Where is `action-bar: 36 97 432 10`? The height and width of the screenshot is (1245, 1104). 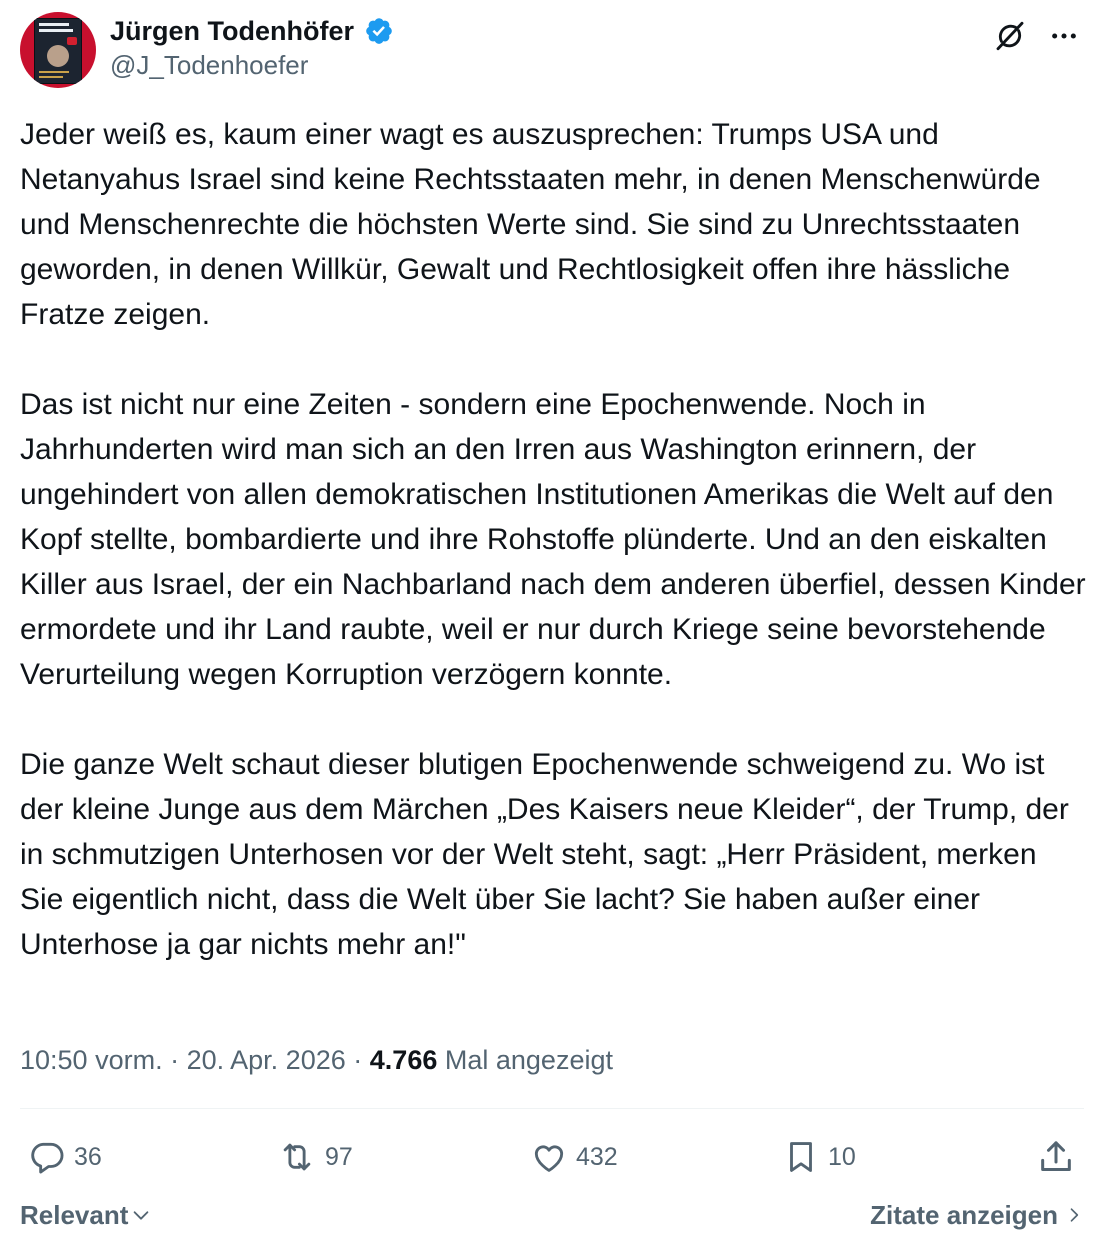
action-bar: 36 97 432 10 is located at coordinates (552, 1157).